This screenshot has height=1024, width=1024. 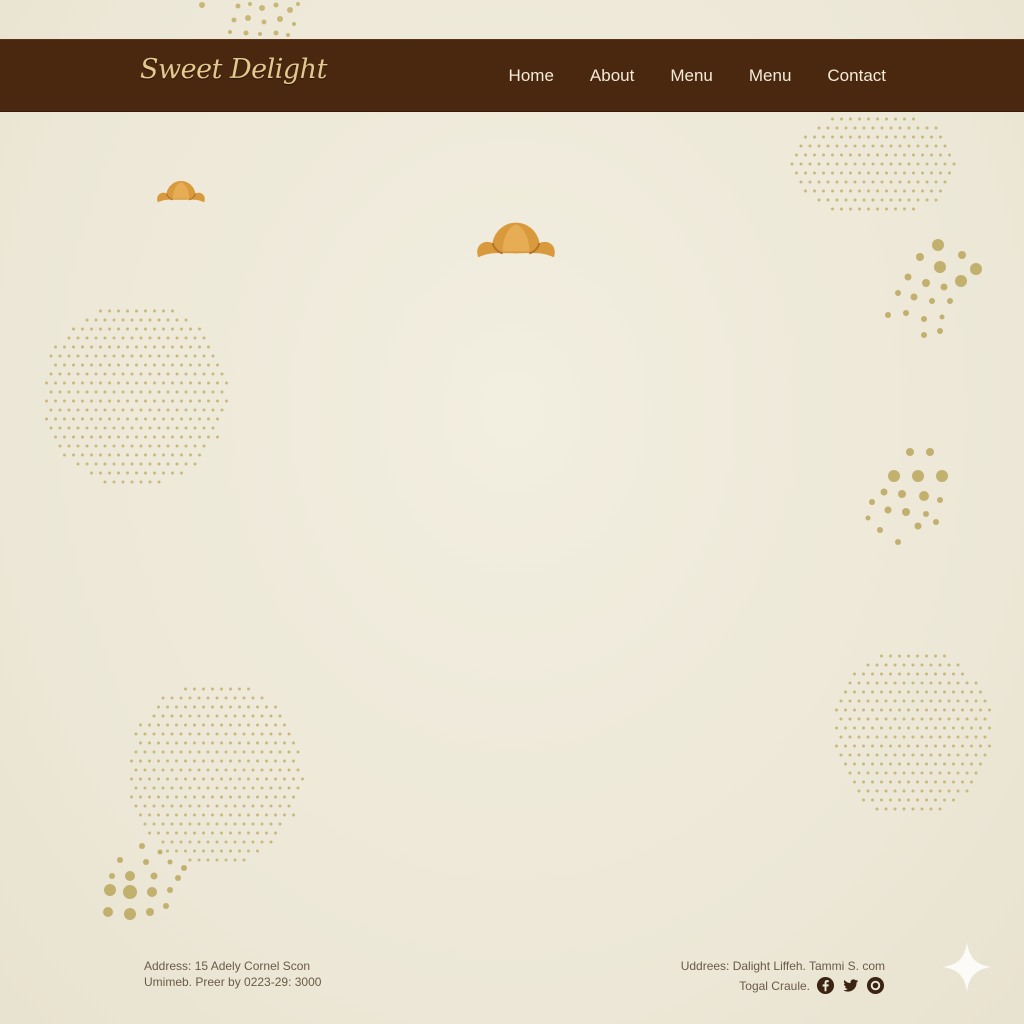 I want to click on brand-logo: Sweet Delight, so click(x=233, y=69).